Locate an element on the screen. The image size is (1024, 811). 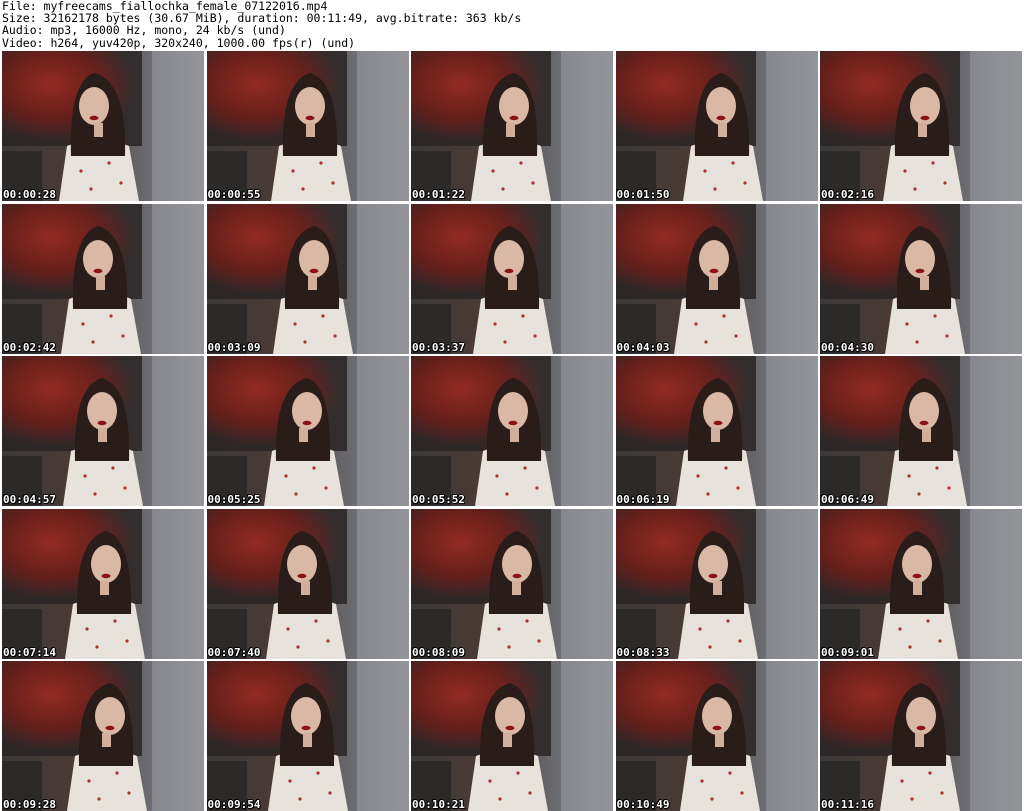
video-thumbnail: 00:03:09 is located at coordinates (307, 278).